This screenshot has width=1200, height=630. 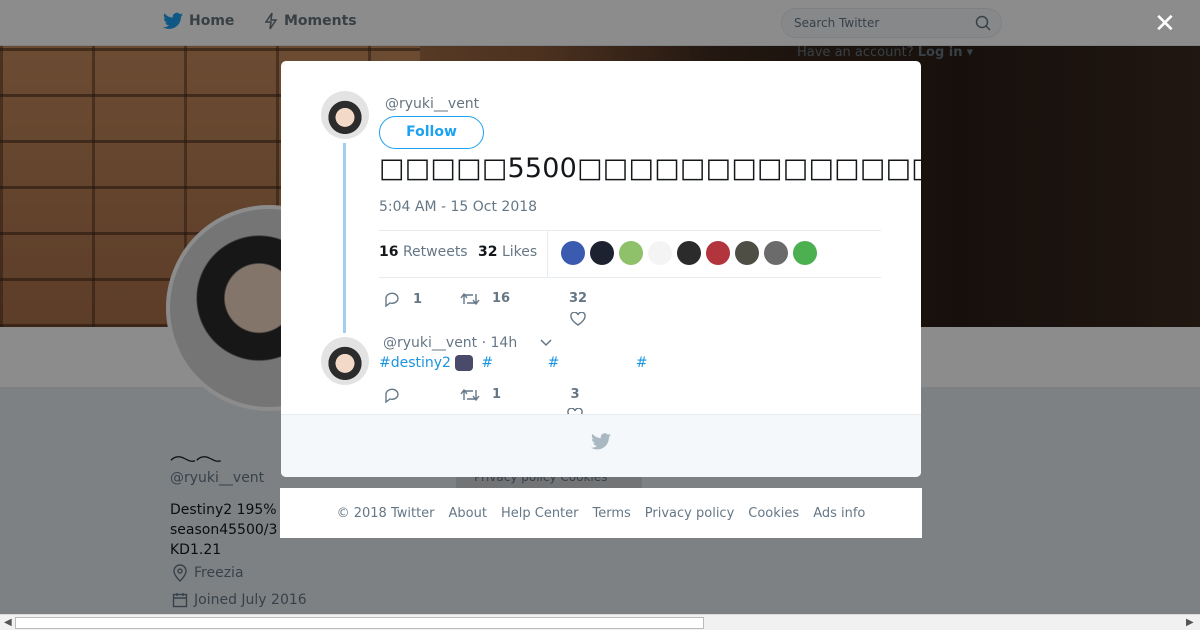 I want to click on likes-stat: 32 Likes, so click(x=507, y=252).